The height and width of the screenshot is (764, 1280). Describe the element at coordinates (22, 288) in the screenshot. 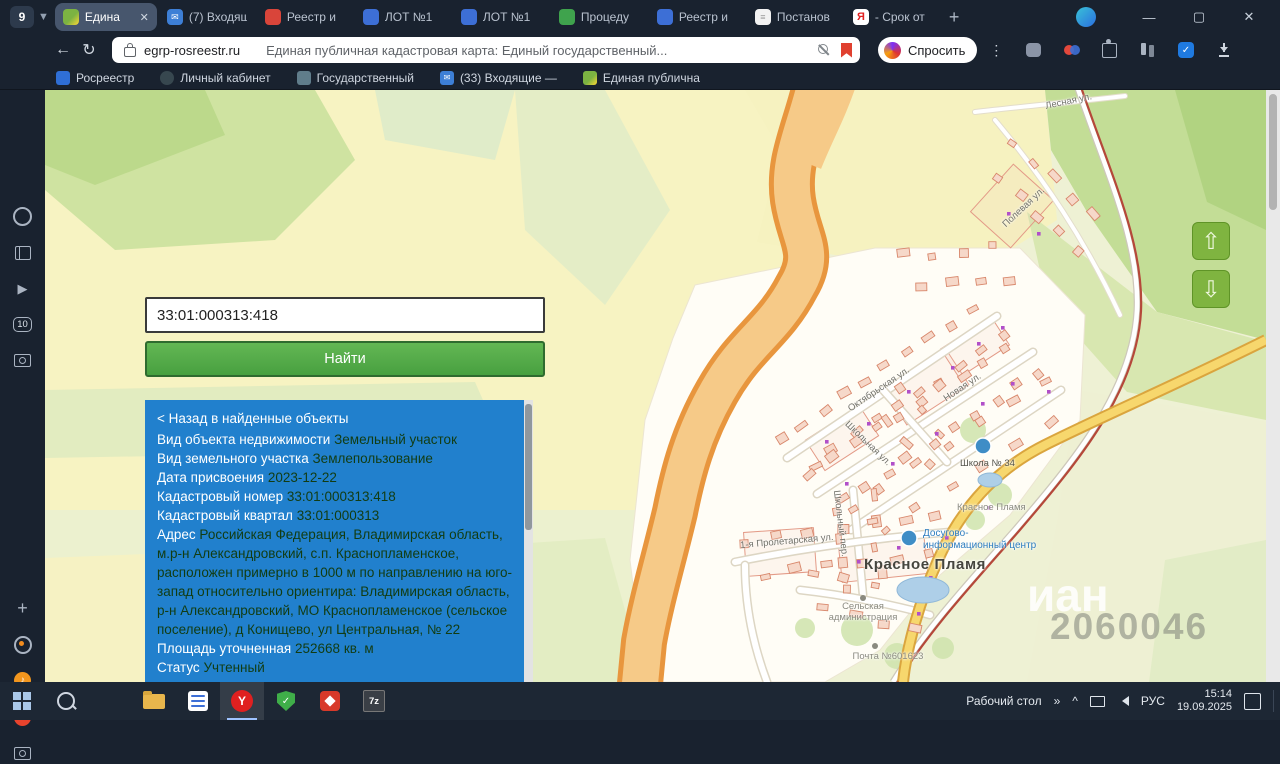

I see `video-play-icon: ▶` at that location.